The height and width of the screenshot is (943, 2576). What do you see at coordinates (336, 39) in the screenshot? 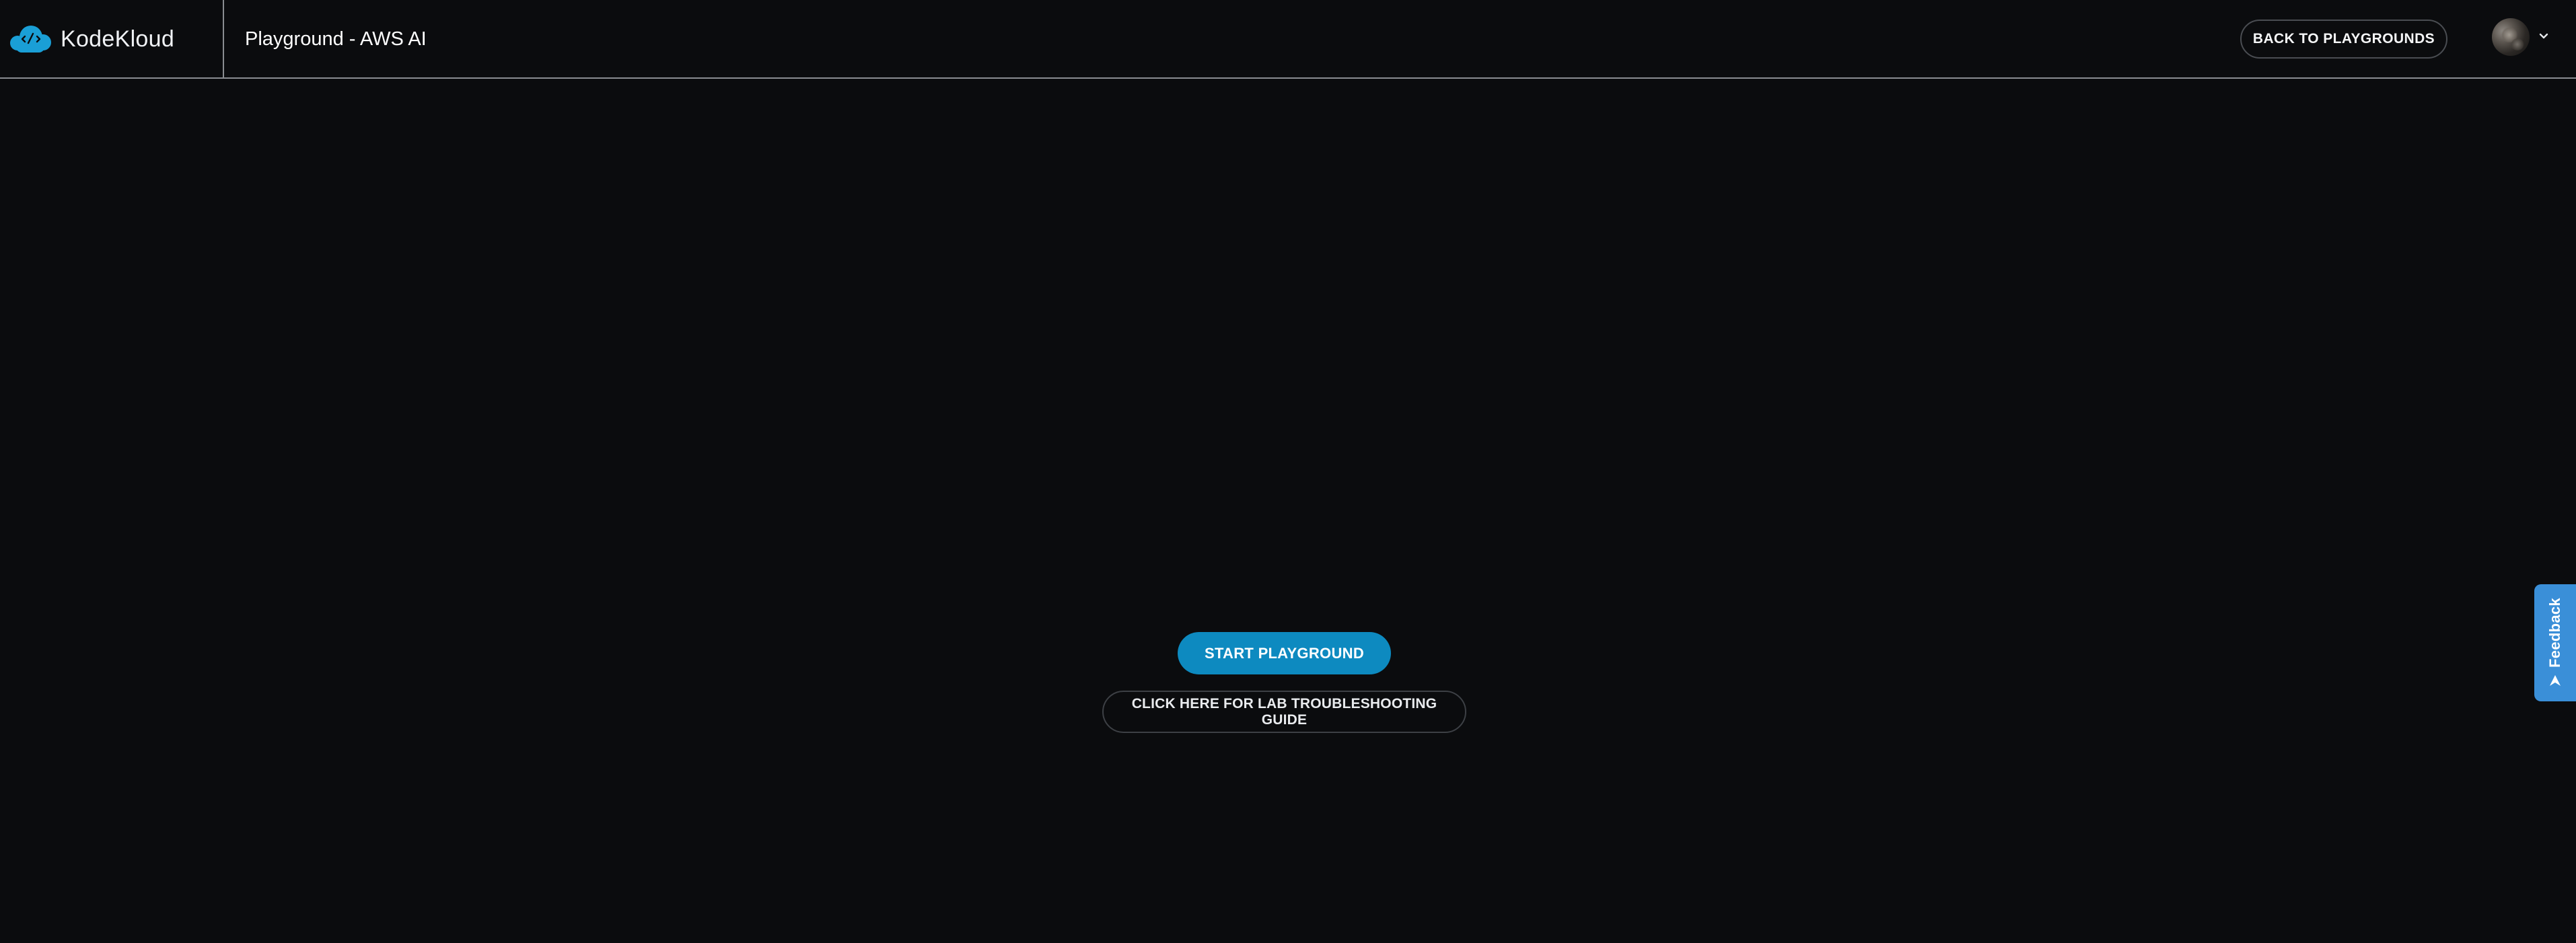
I see `page-title: Playground - AWS AI` at bounding box center [336, 39].